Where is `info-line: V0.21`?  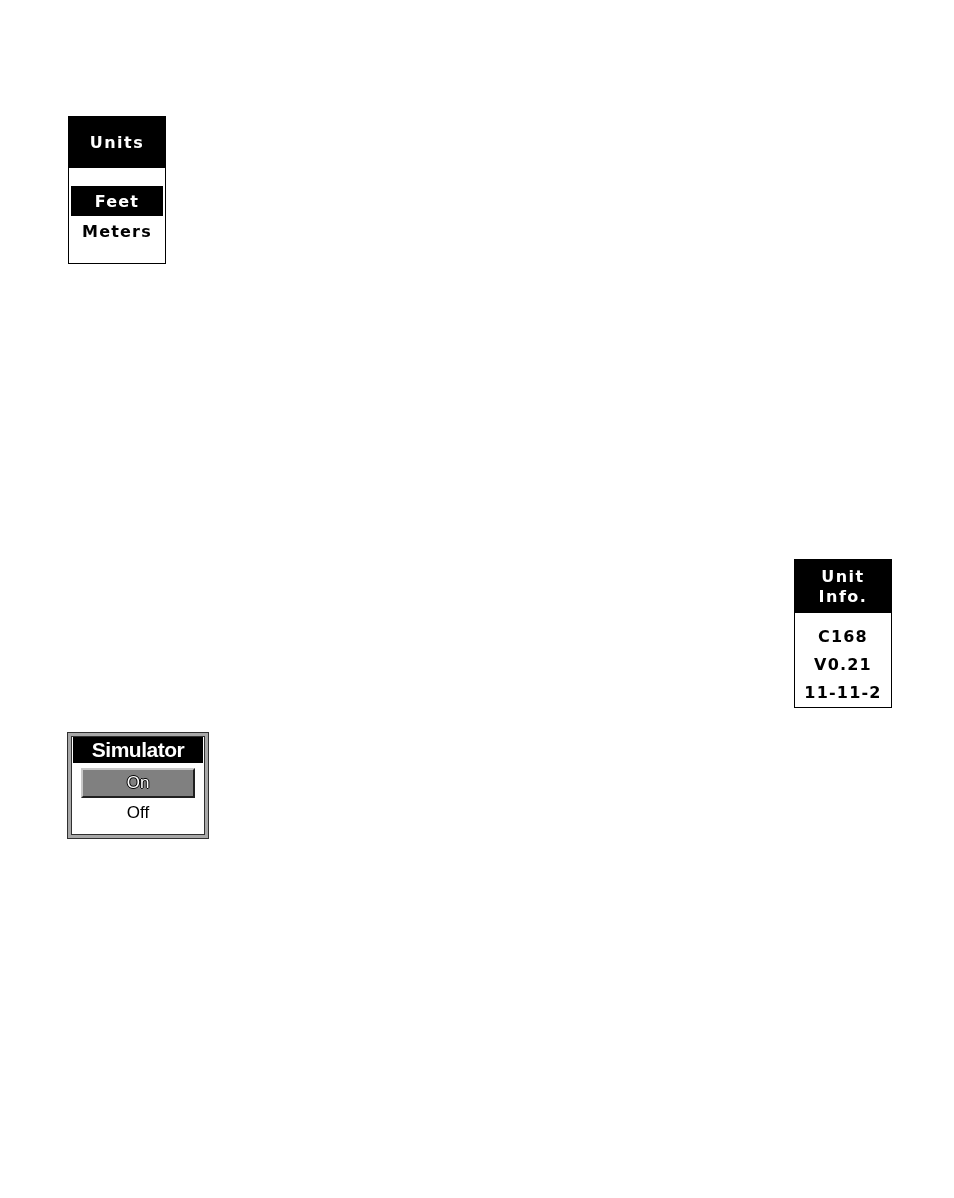 info-line: V0.21 is located at coordinates (843, 665).